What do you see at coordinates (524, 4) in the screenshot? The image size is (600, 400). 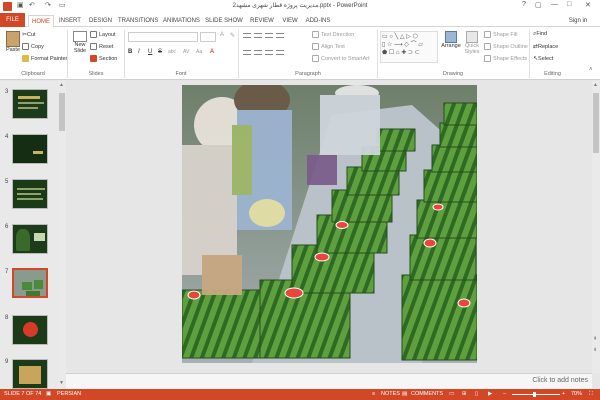 I see `help-icon: ?` at bounding box center [524, 4].